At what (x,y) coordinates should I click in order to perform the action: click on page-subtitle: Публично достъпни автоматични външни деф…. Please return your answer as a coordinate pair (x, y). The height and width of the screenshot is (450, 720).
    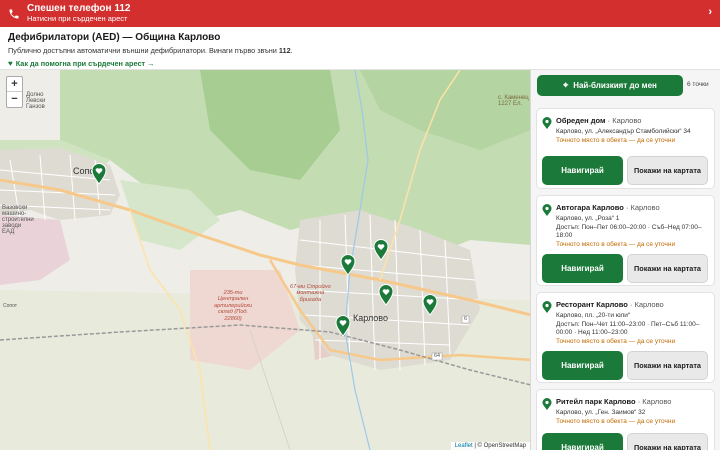
    Looking at the image, I should click on (150, 50).